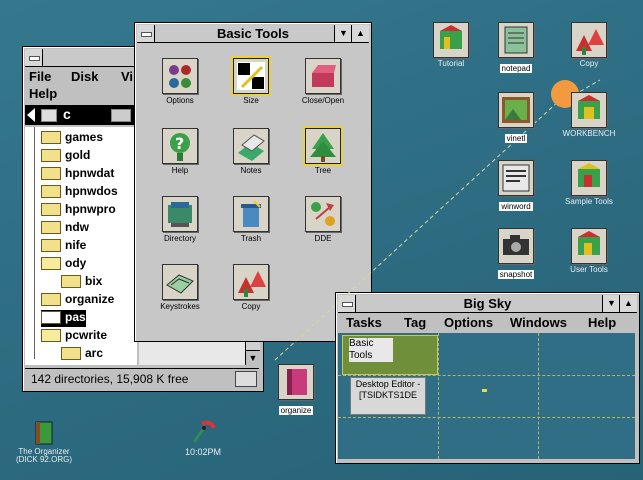 This screenshot has width=643, height=480. What do you see at coordinates (589, 269) in the screenshot?
I see `desktop-icon-label: User Tools` at bounding box center [589, 269].